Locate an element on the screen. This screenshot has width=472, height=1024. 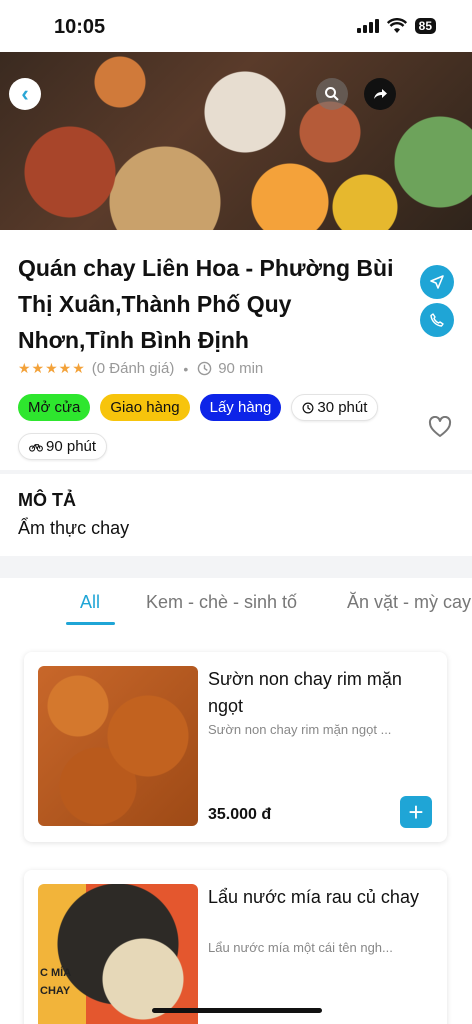
product-name: Sườn non chay rim mặn ngọt is located at coordinates (305, 692).